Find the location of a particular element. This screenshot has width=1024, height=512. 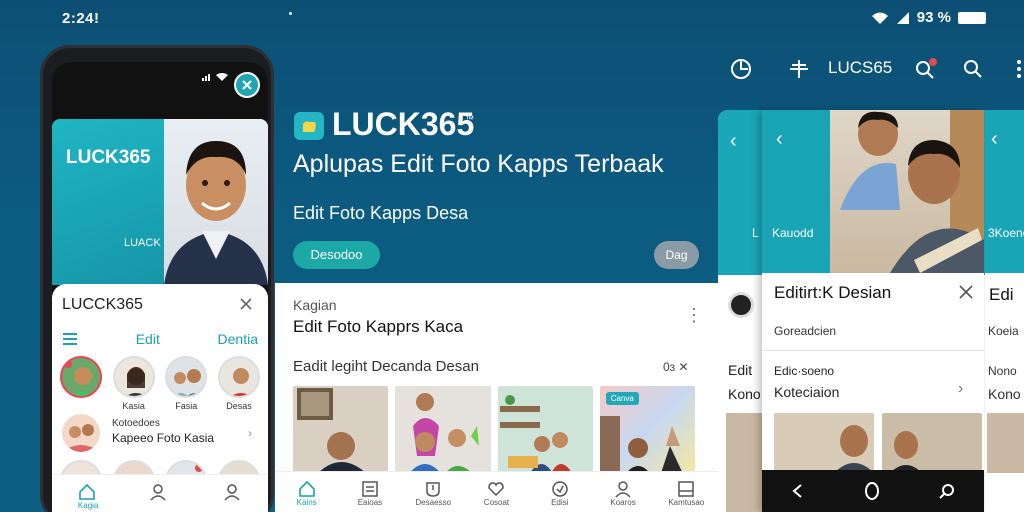

battery-percent: 93 % is located at coordinates (933, 17).